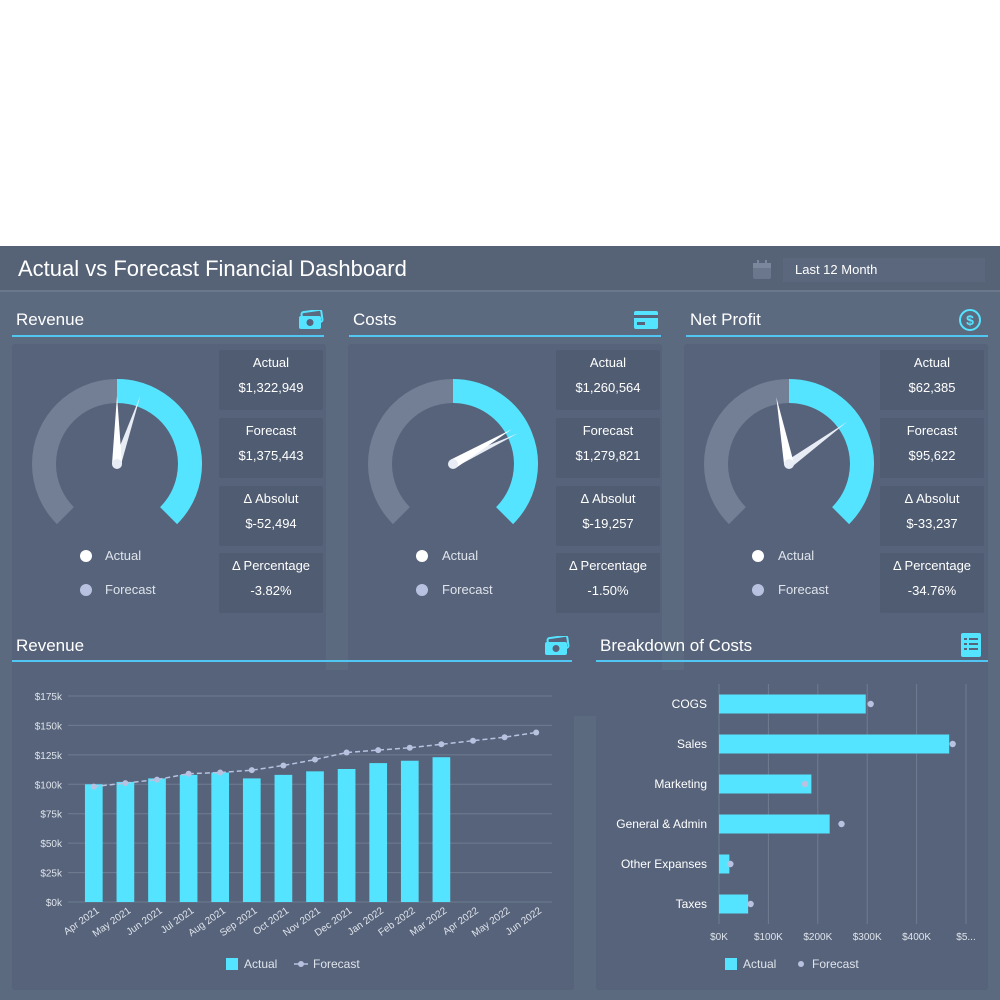 The image size is (1000, 1000). Describe the element at coordinates (932, 455) in the screenshot. I see `box-value: $95,622` at that location.